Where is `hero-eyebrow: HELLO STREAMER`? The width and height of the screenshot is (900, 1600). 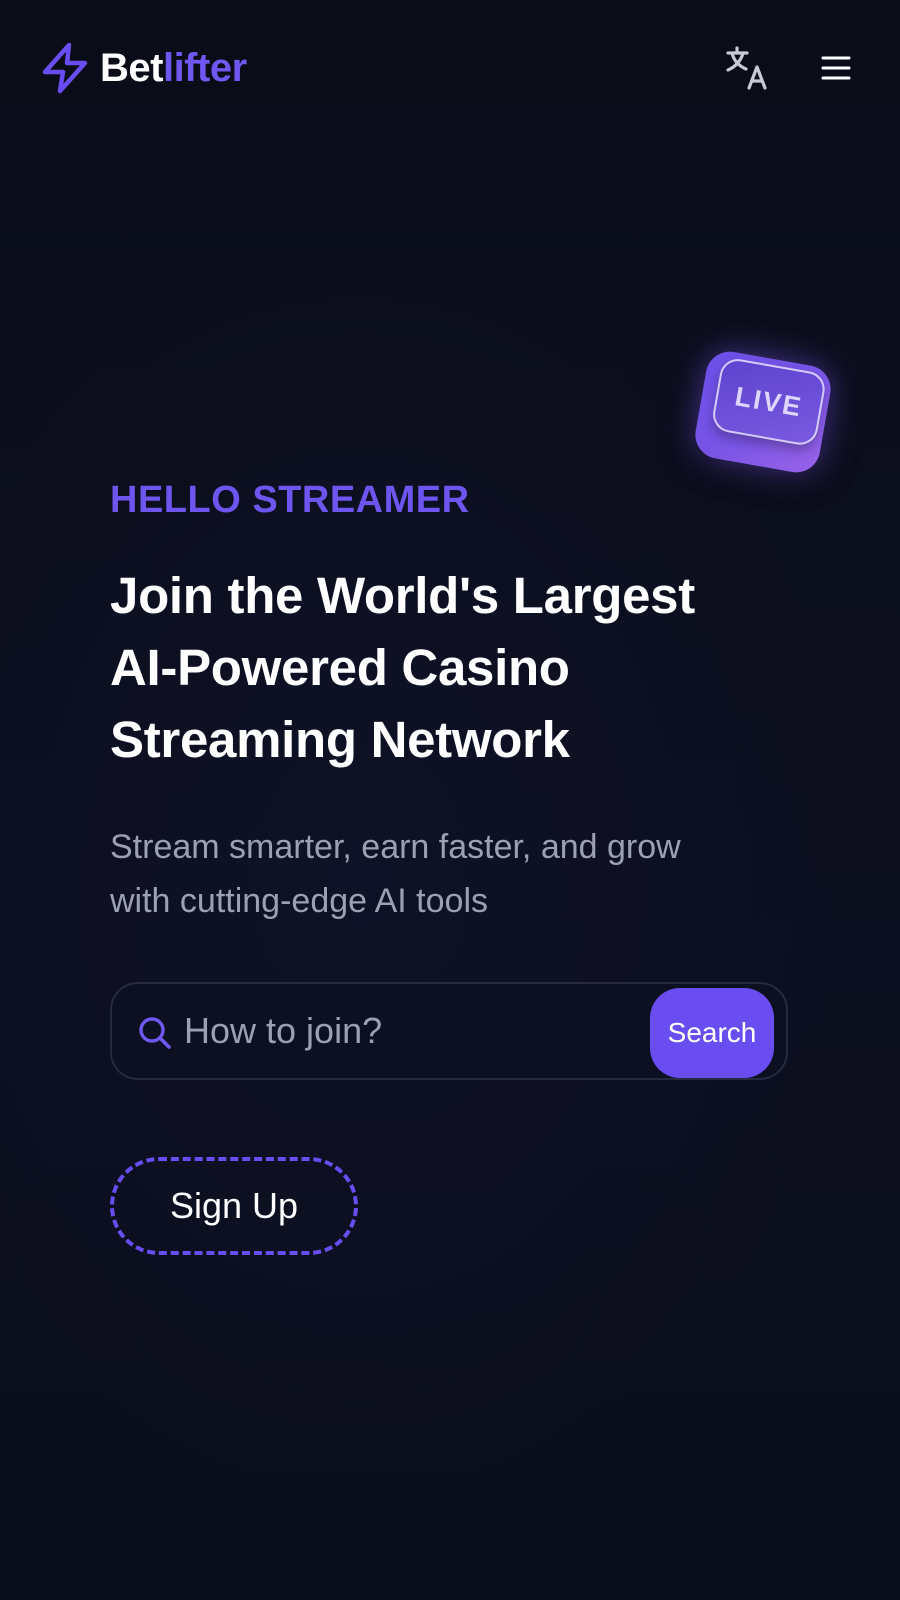
hero-eyebrow: HELLO STREAMER is located at coordinates (290, 500).